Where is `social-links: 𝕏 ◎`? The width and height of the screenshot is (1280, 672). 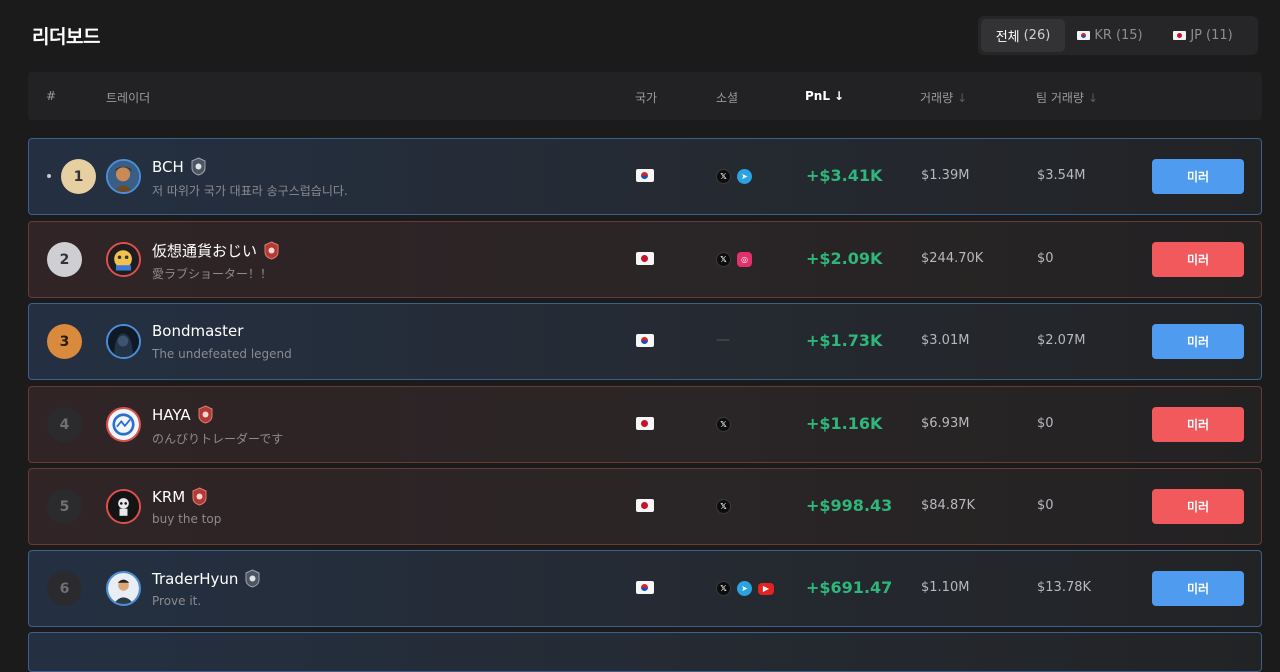 social-links: 𝕏 ◎ is located at coordinates (734, 259).